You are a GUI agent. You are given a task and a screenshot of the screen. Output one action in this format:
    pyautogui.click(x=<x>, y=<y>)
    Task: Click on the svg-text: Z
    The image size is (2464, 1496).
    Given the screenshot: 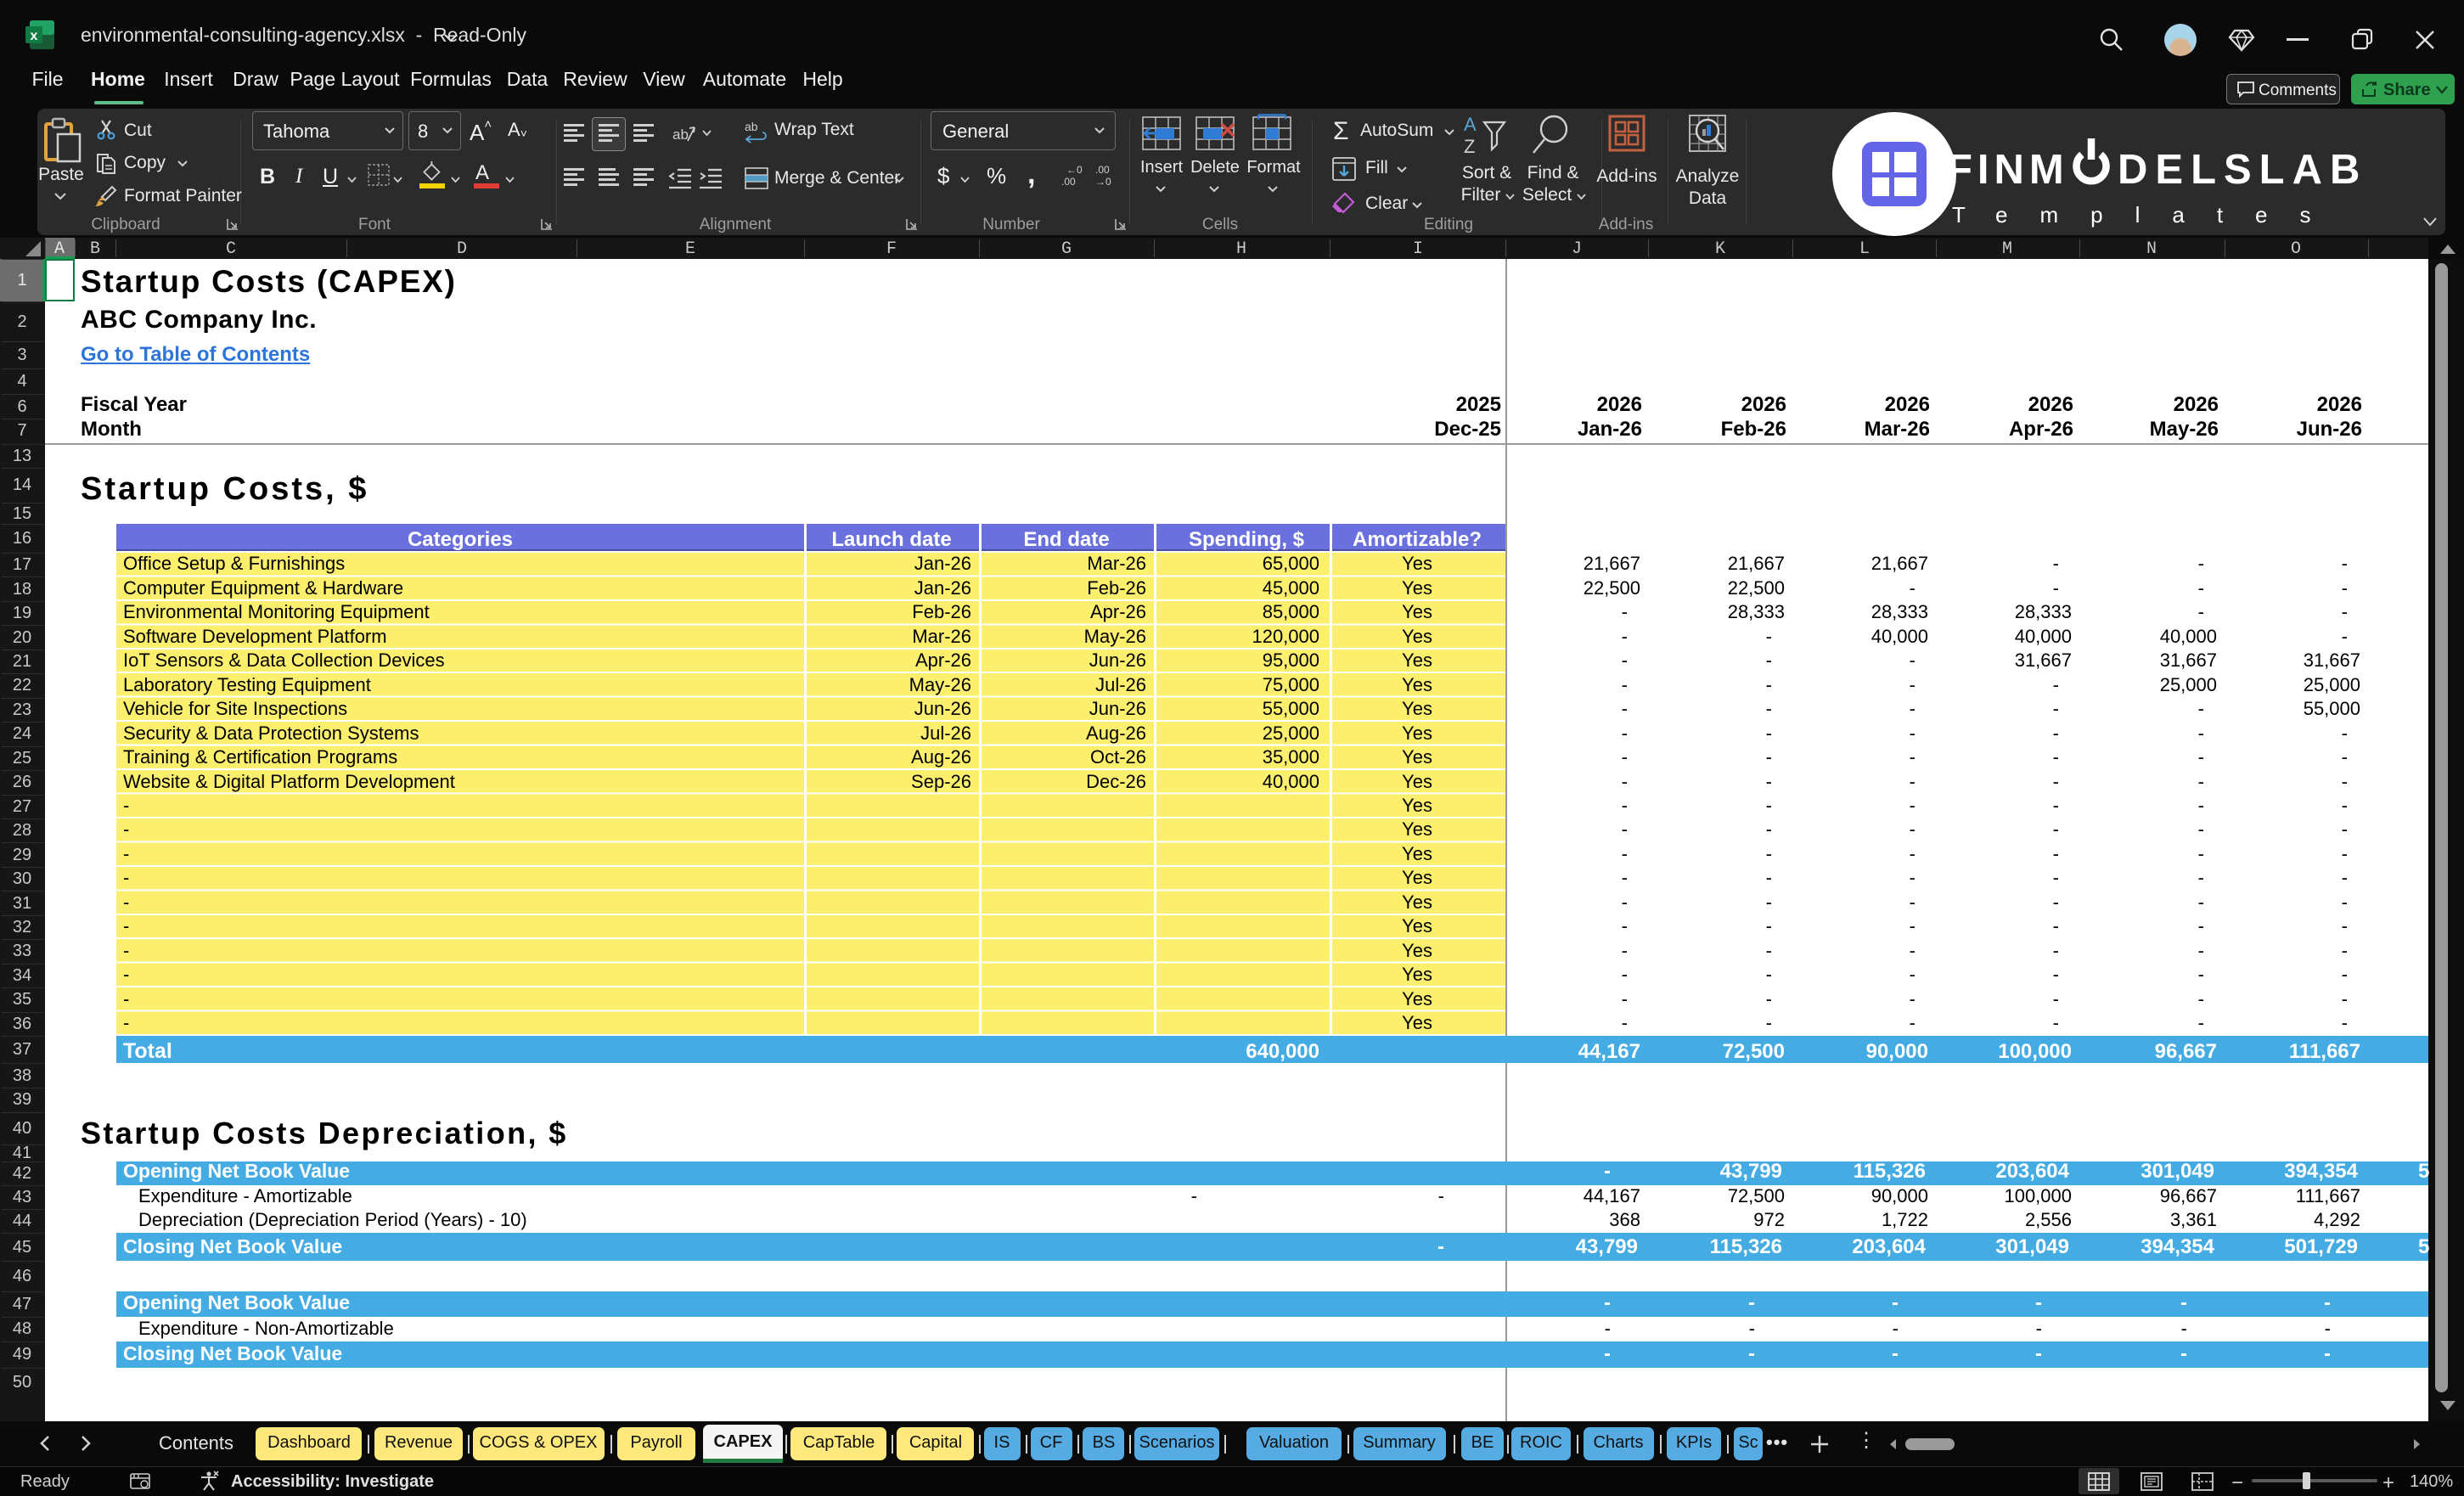 What is the action you would take?
    pyautogui.click(x=1469, y=146)
    